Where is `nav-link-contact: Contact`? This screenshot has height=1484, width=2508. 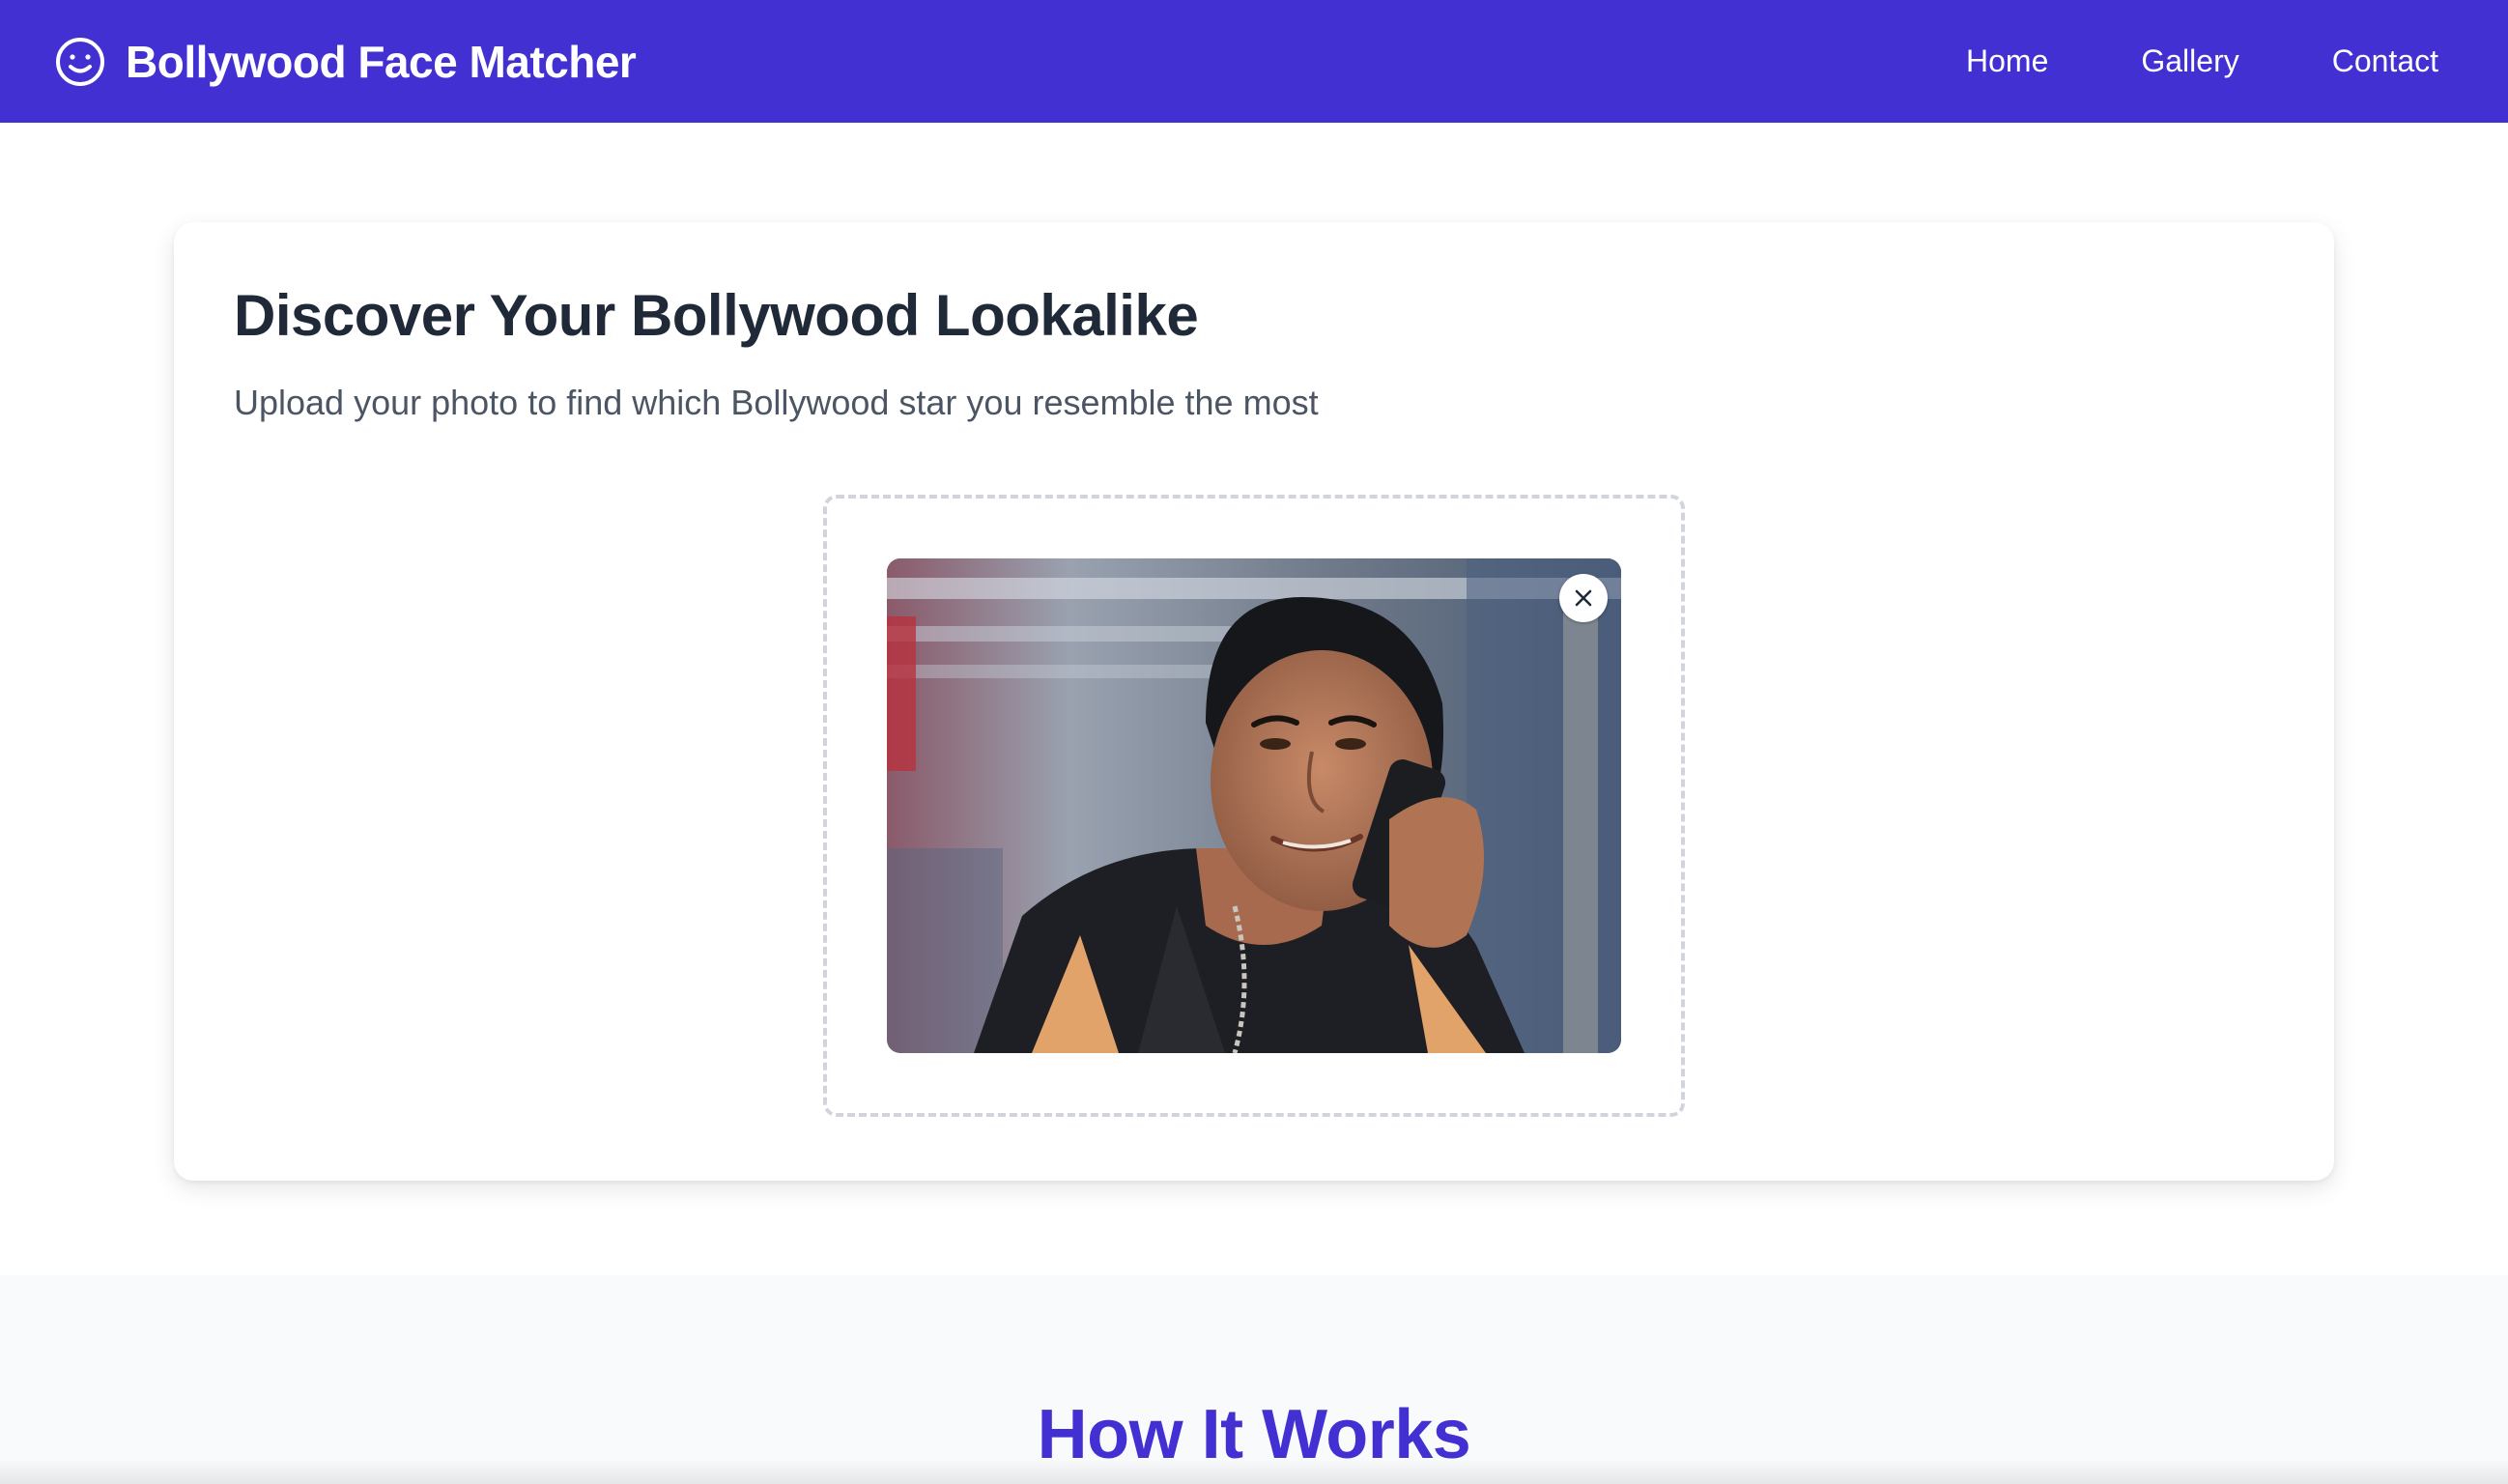 nav-link-contact: Contact is located at coordinates (2385, 61).